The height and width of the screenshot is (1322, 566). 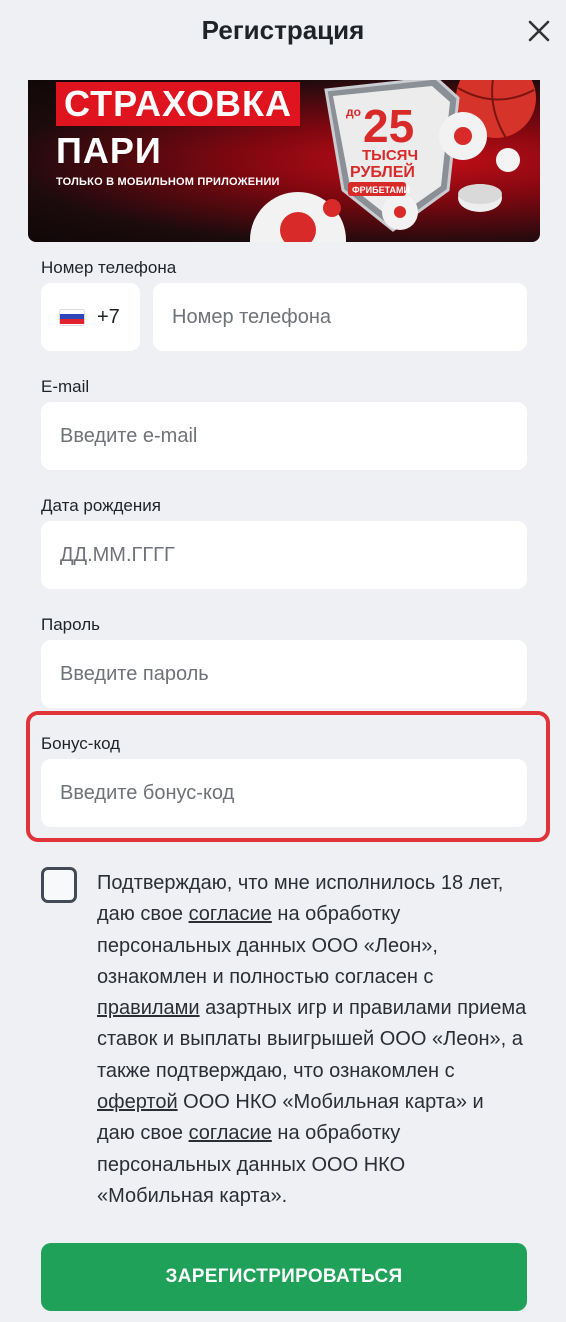 What do you see at coordinates (65, 386) in the screenshot?
I see `email-label: E-mail` at bounding box center [65, 386].